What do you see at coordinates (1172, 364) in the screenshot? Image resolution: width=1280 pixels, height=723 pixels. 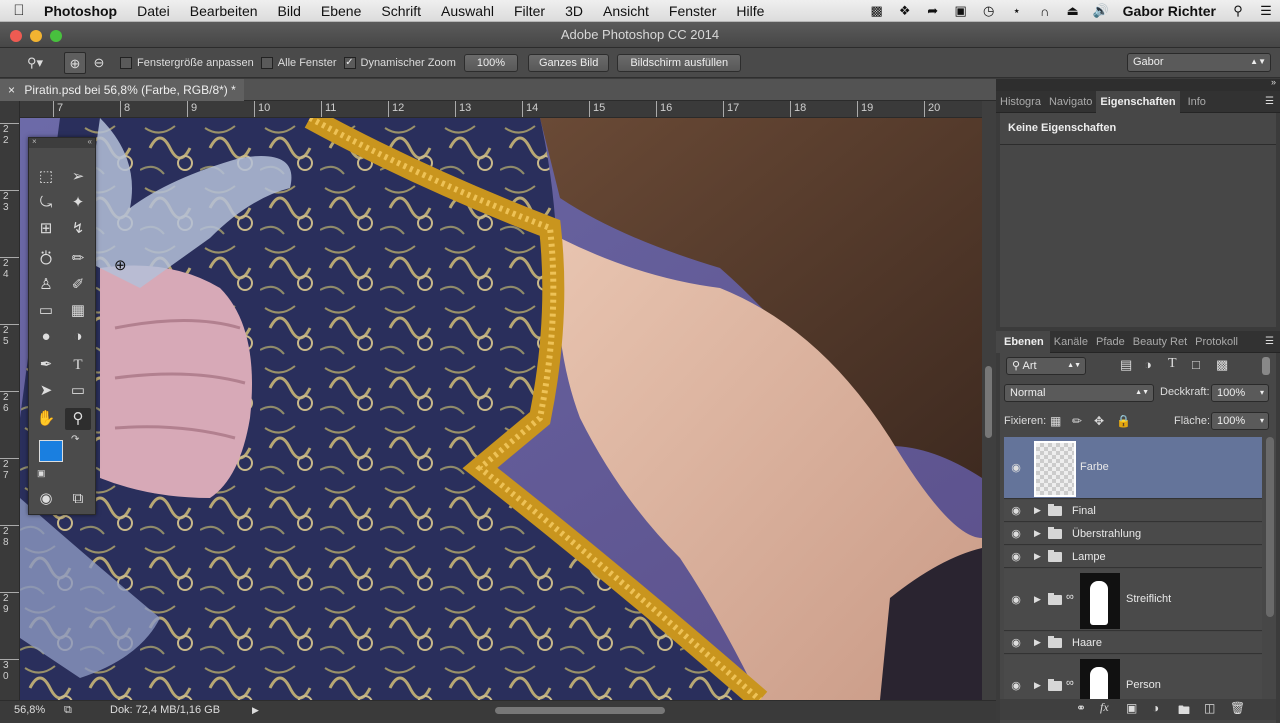 I see `filter-type-icon: T` at bounding box center [1172, 364].